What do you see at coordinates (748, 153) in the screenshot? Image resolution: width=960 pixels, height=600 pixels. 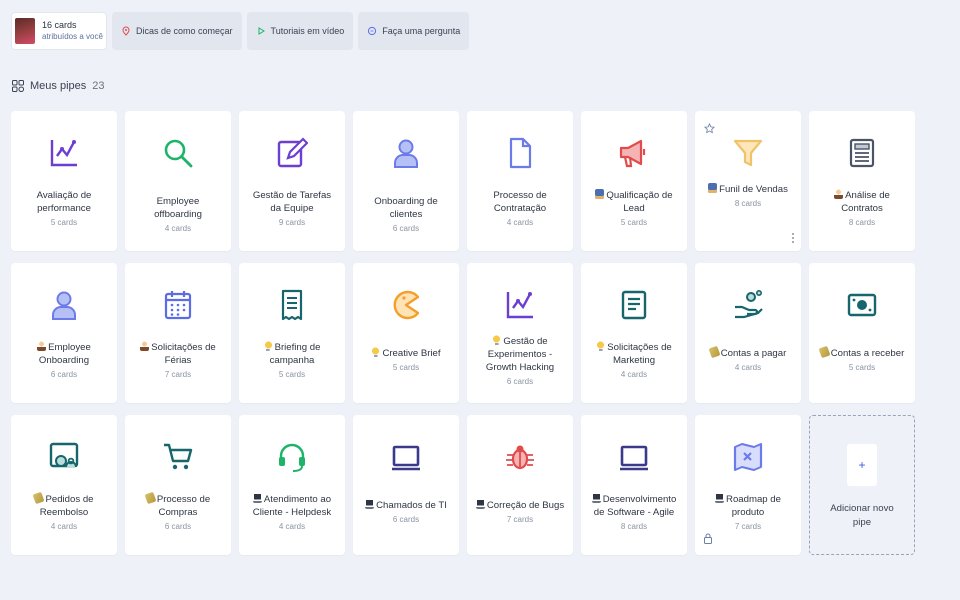 I see `funnel-icon` at bounding box center [748, 153].